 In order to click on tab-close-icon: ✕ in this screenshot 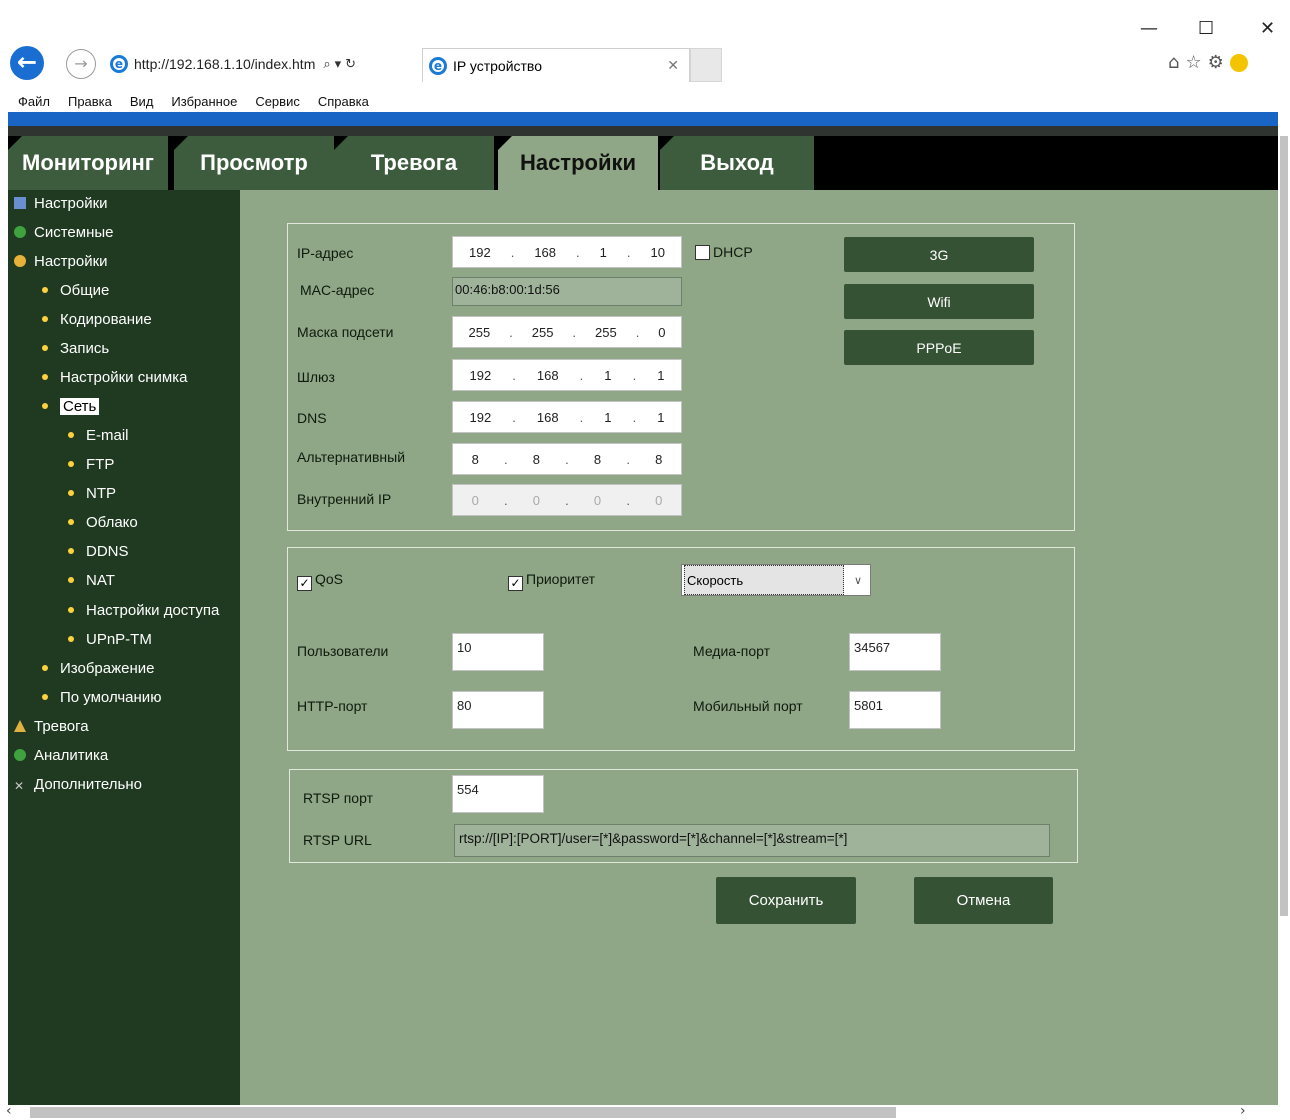, I will do `click(673, 66)`.